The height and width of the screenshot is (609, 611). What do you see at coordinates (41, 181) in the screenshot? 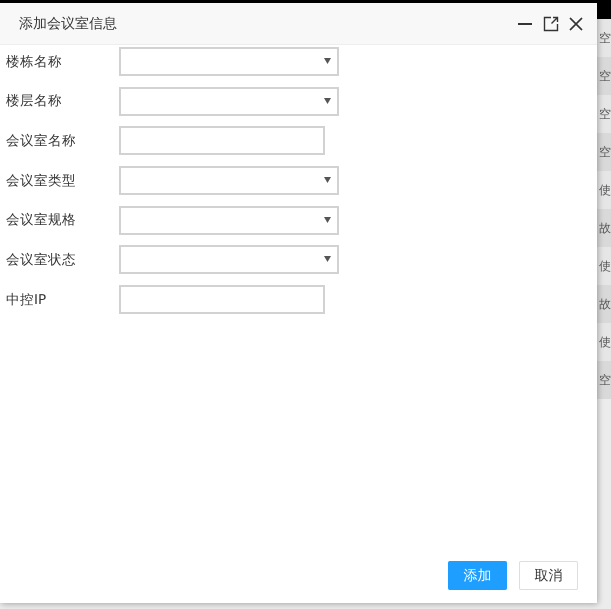
I see `field-label: 会议室类型` at bounding box center [41, 181].